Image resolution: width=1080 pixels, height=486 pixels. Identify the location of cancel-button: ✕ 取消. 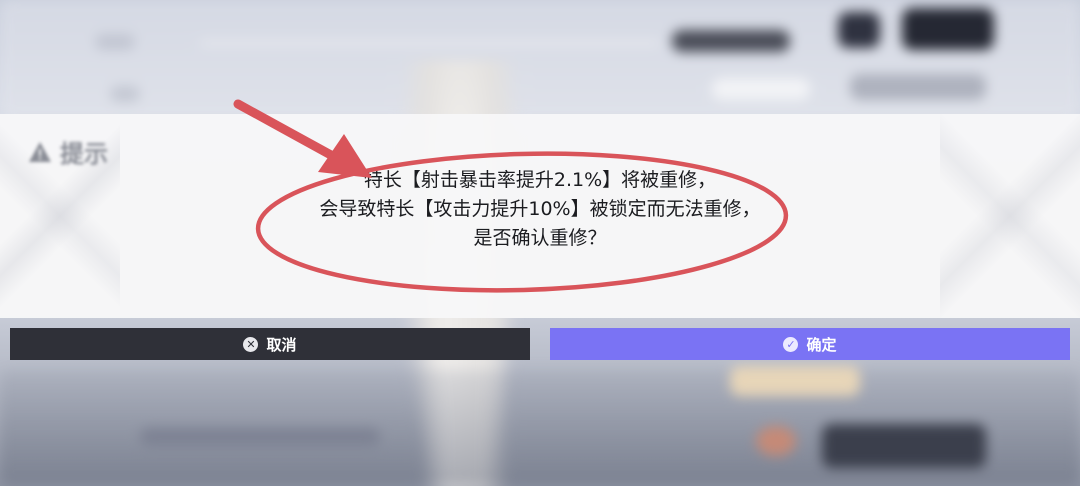
(270, 344).